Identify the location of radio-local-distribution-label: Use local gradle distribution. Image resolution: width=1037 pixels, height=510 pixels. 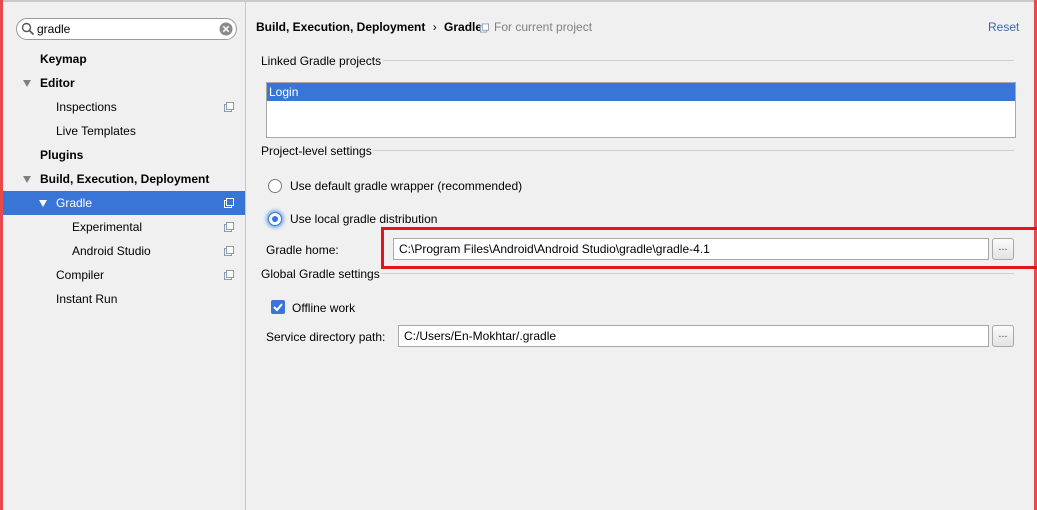
(363, 219).